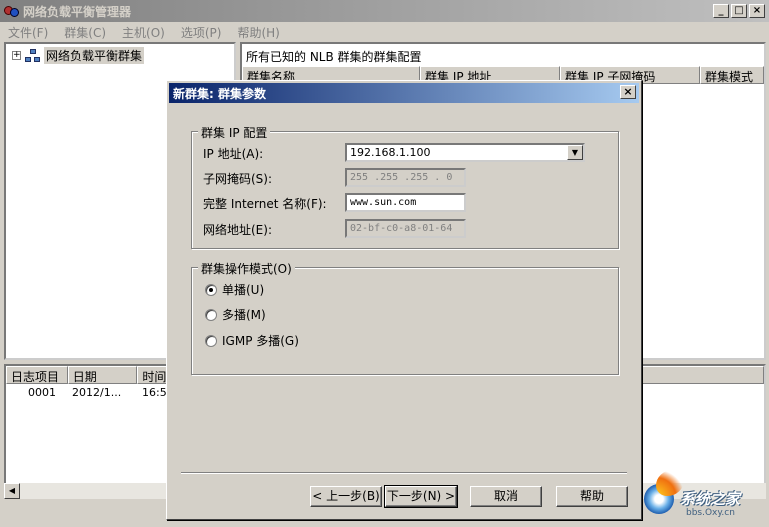 The width and height of the screenshot is (769, 527). I want to click on dialog-close-button: ×, so click(628, 92).